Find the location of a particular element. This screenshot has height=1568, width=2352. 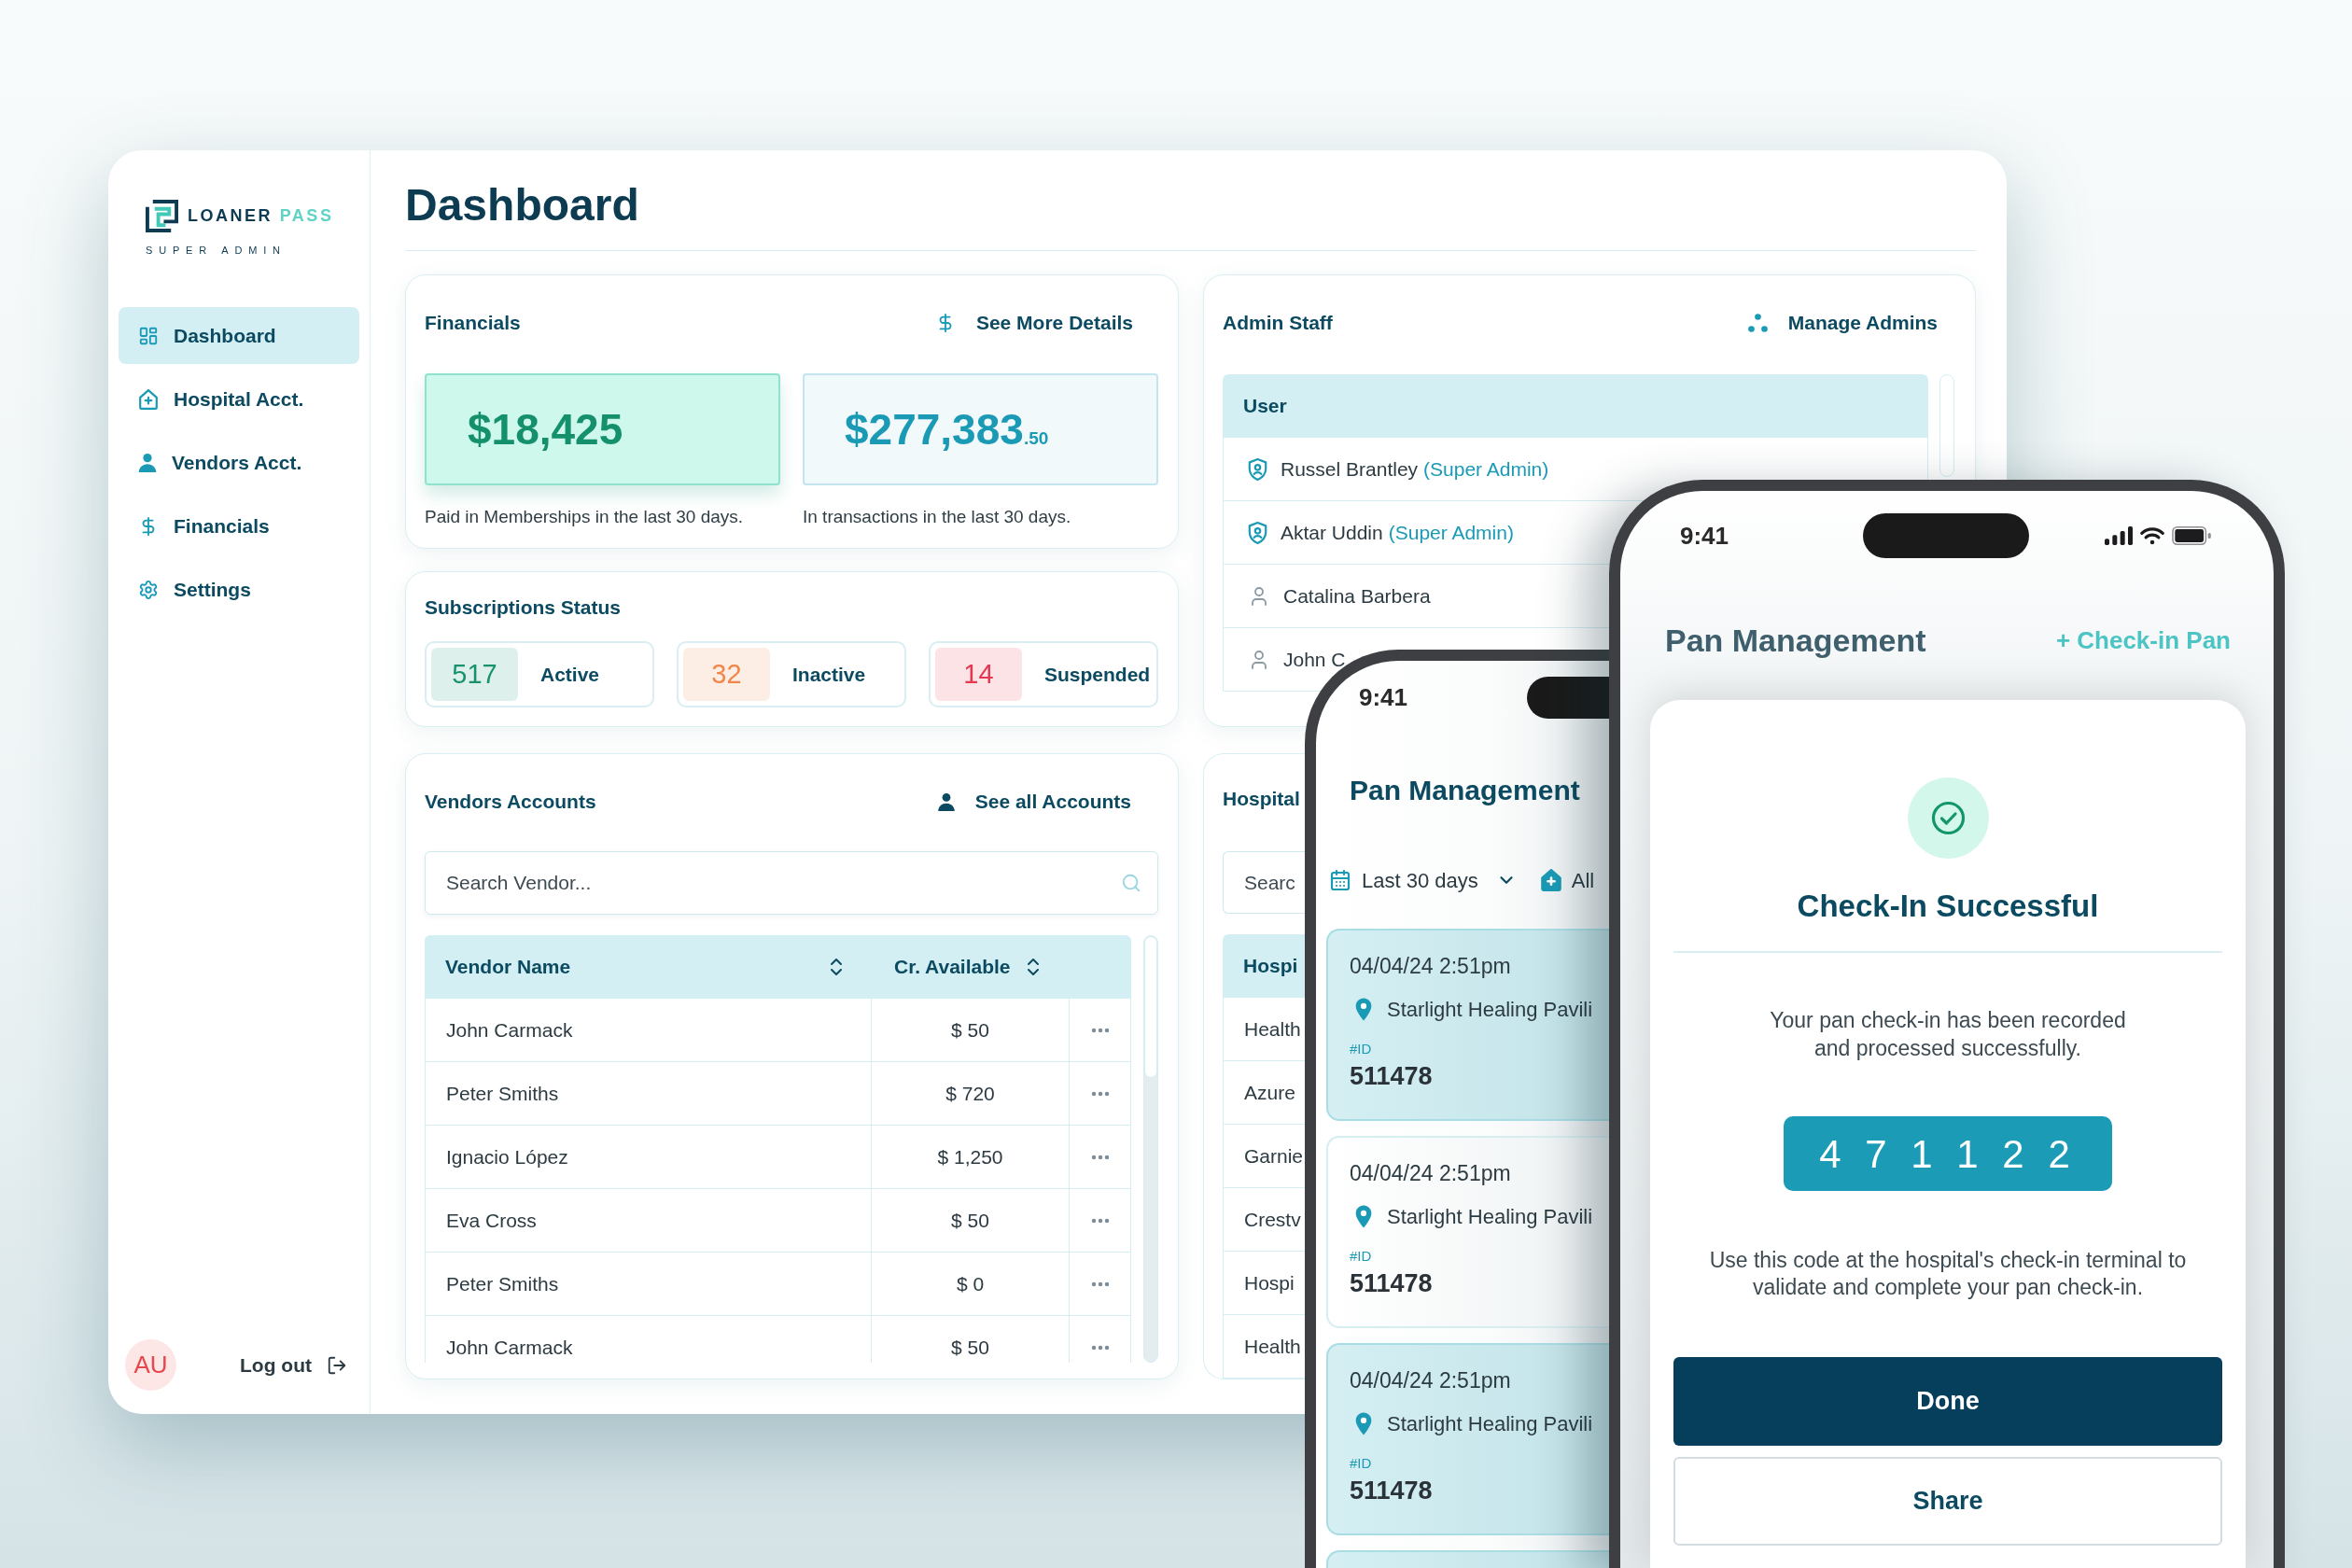

card-title: Financials is located at coordinates (473, 323).